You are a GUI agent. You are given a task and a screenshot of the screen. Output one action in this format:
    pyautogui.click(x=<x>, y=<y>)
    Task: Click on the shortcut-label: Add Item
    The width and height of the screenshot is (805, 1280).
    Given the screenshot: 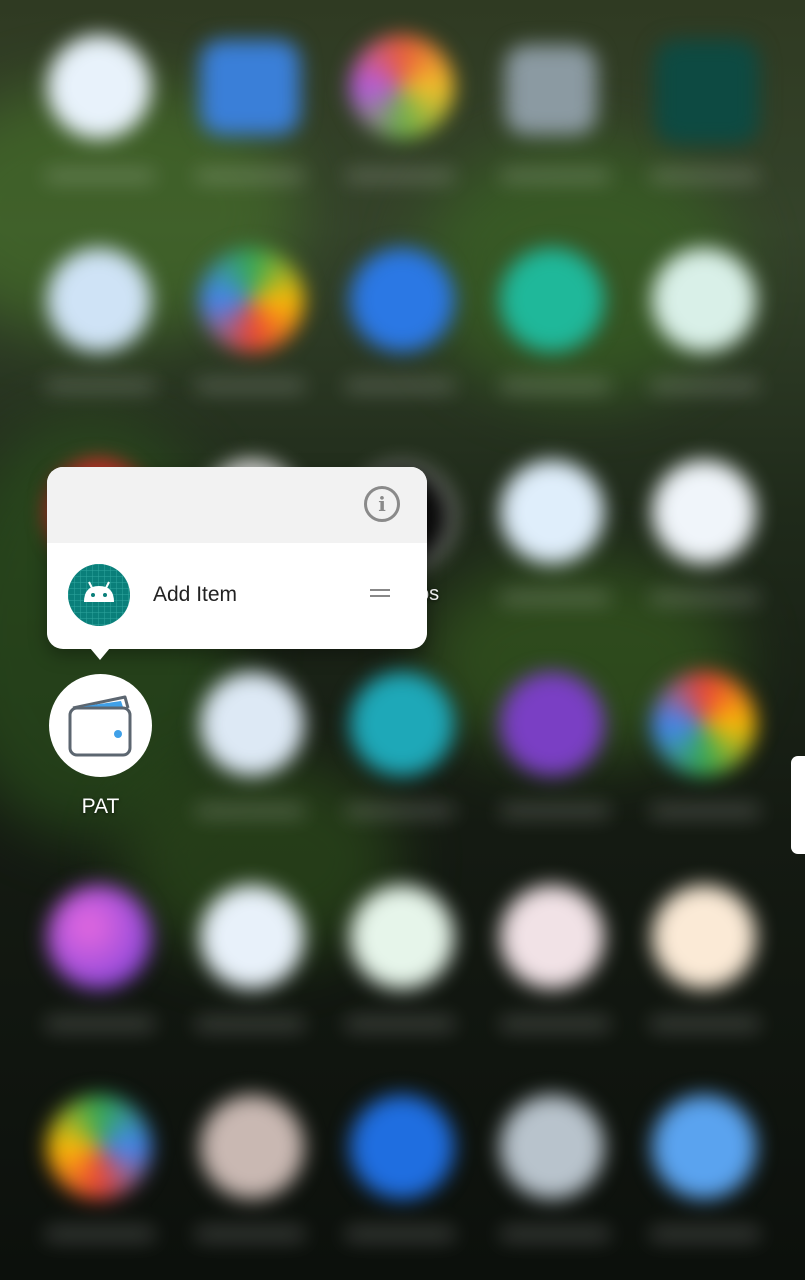 What is the action you would take?
    pyautogui.click(x=195, y=594)
    